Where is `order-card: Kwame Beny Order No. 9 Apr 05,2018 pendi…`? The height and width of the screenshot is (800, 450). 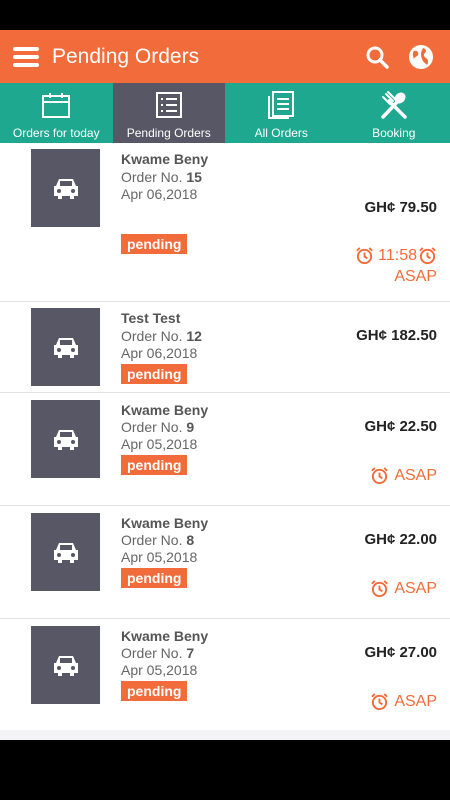 order-card: Kwame Beny Order No. 9 Apr 05,2018 pendi… is located at coordinates (225, 449).